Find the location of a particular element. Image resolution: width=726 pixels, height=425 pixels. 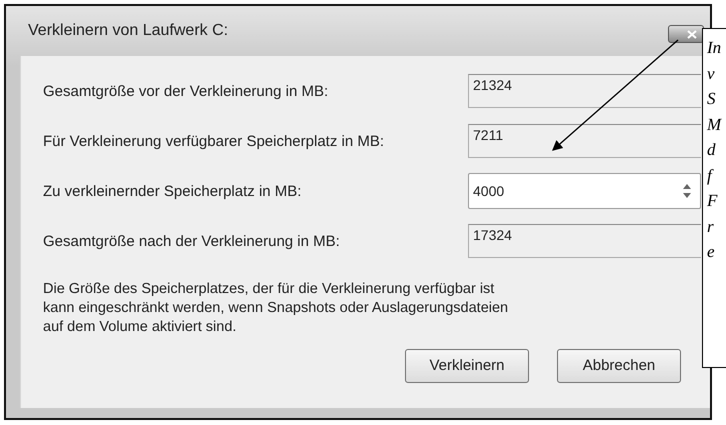

callout-text: F is located at coordinates (712, 201).